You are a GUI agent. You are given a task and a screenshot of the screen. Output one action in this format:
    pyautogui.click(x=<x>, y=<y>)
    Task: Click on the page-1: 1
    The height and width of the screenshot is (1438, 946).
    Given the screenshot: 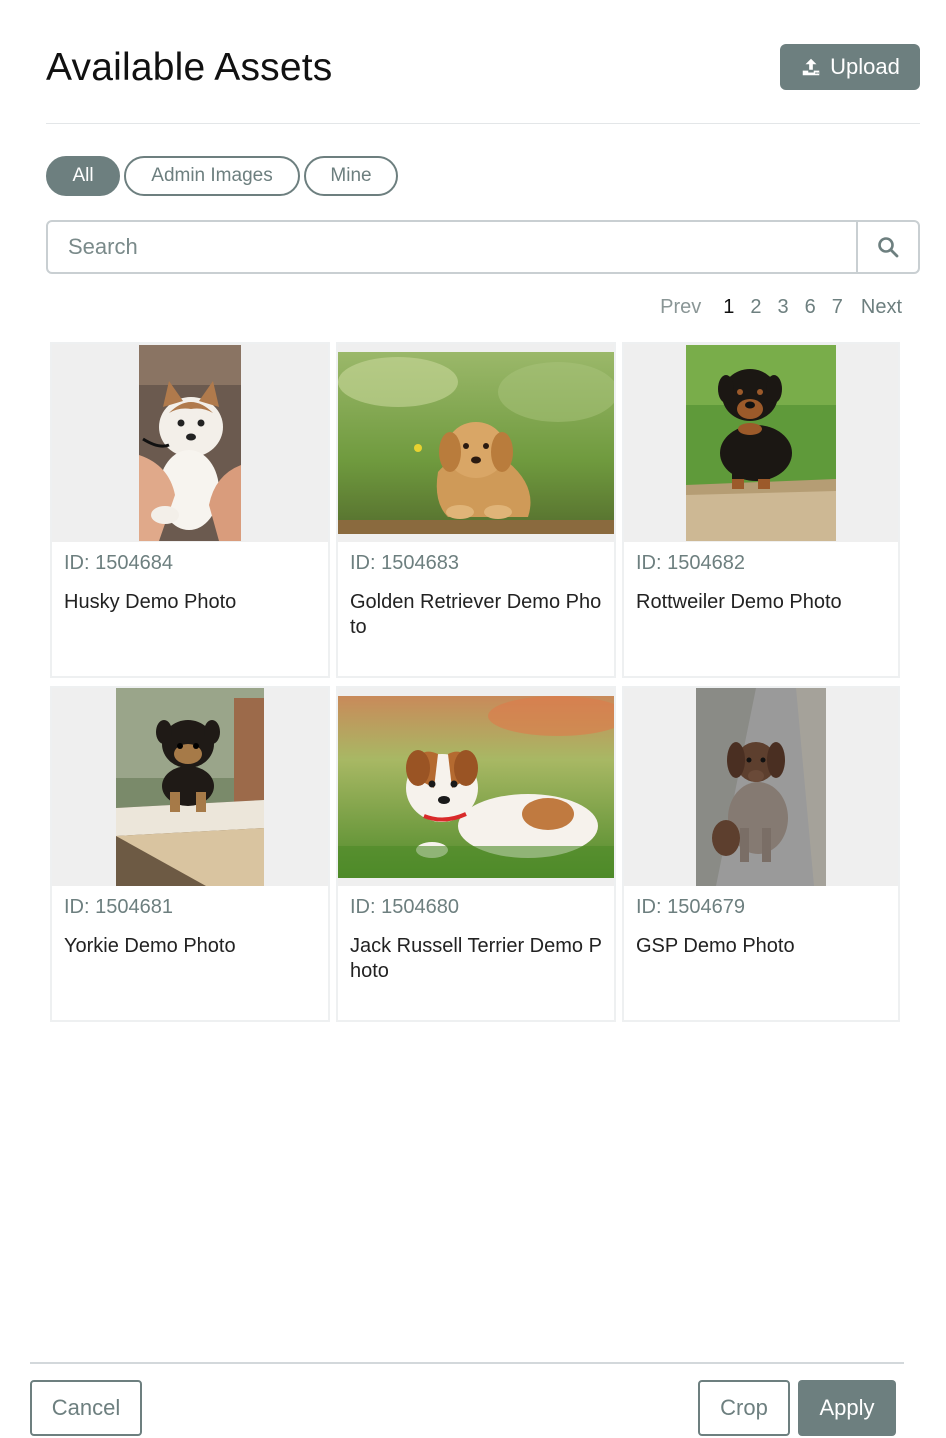 What is the action you would take?
    pyautogui.click(x=728, y=307)
    